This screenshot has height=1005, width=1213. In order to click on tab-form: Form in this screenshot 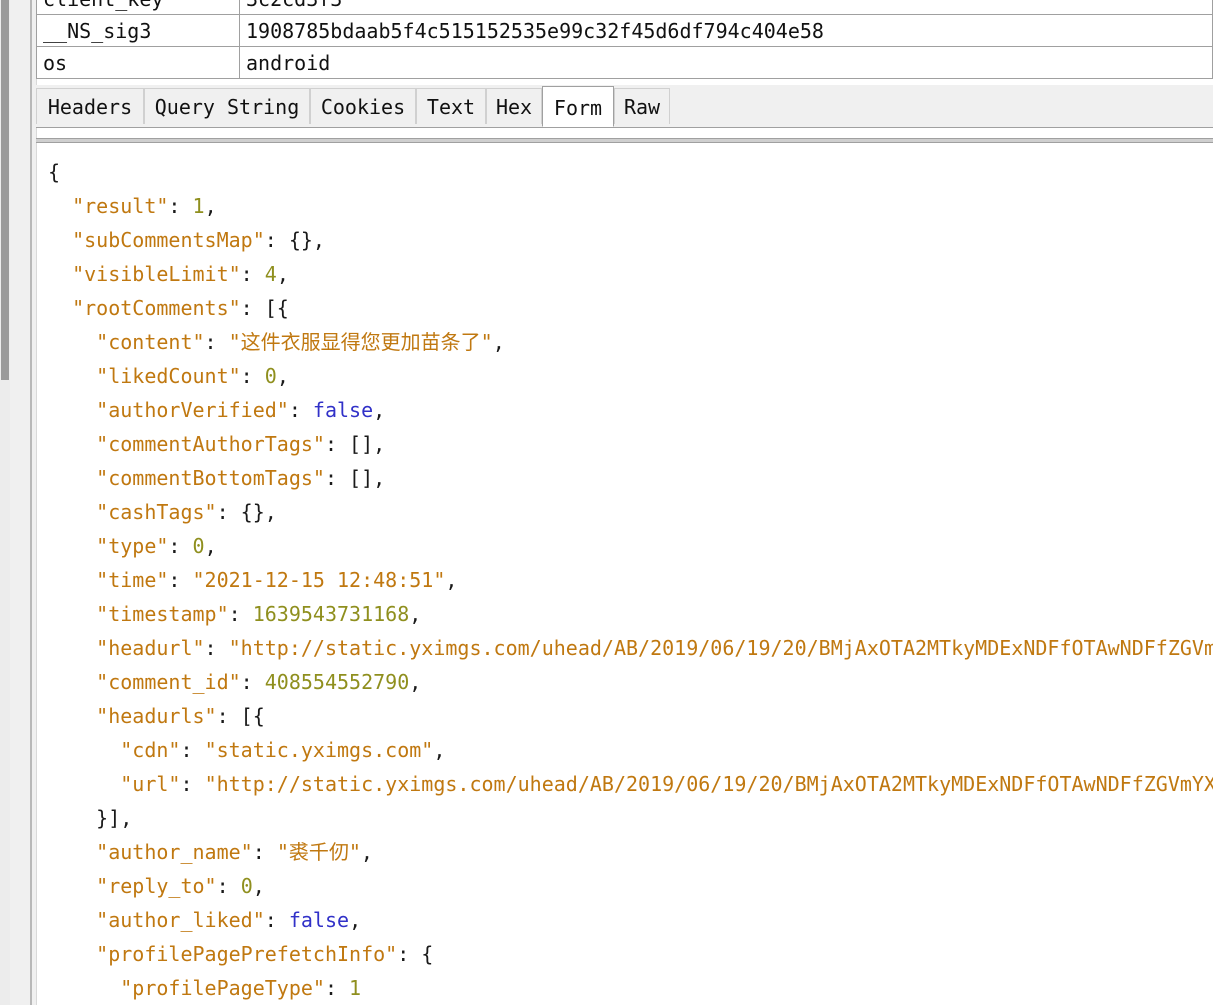, I will do `click(578, 106)`.